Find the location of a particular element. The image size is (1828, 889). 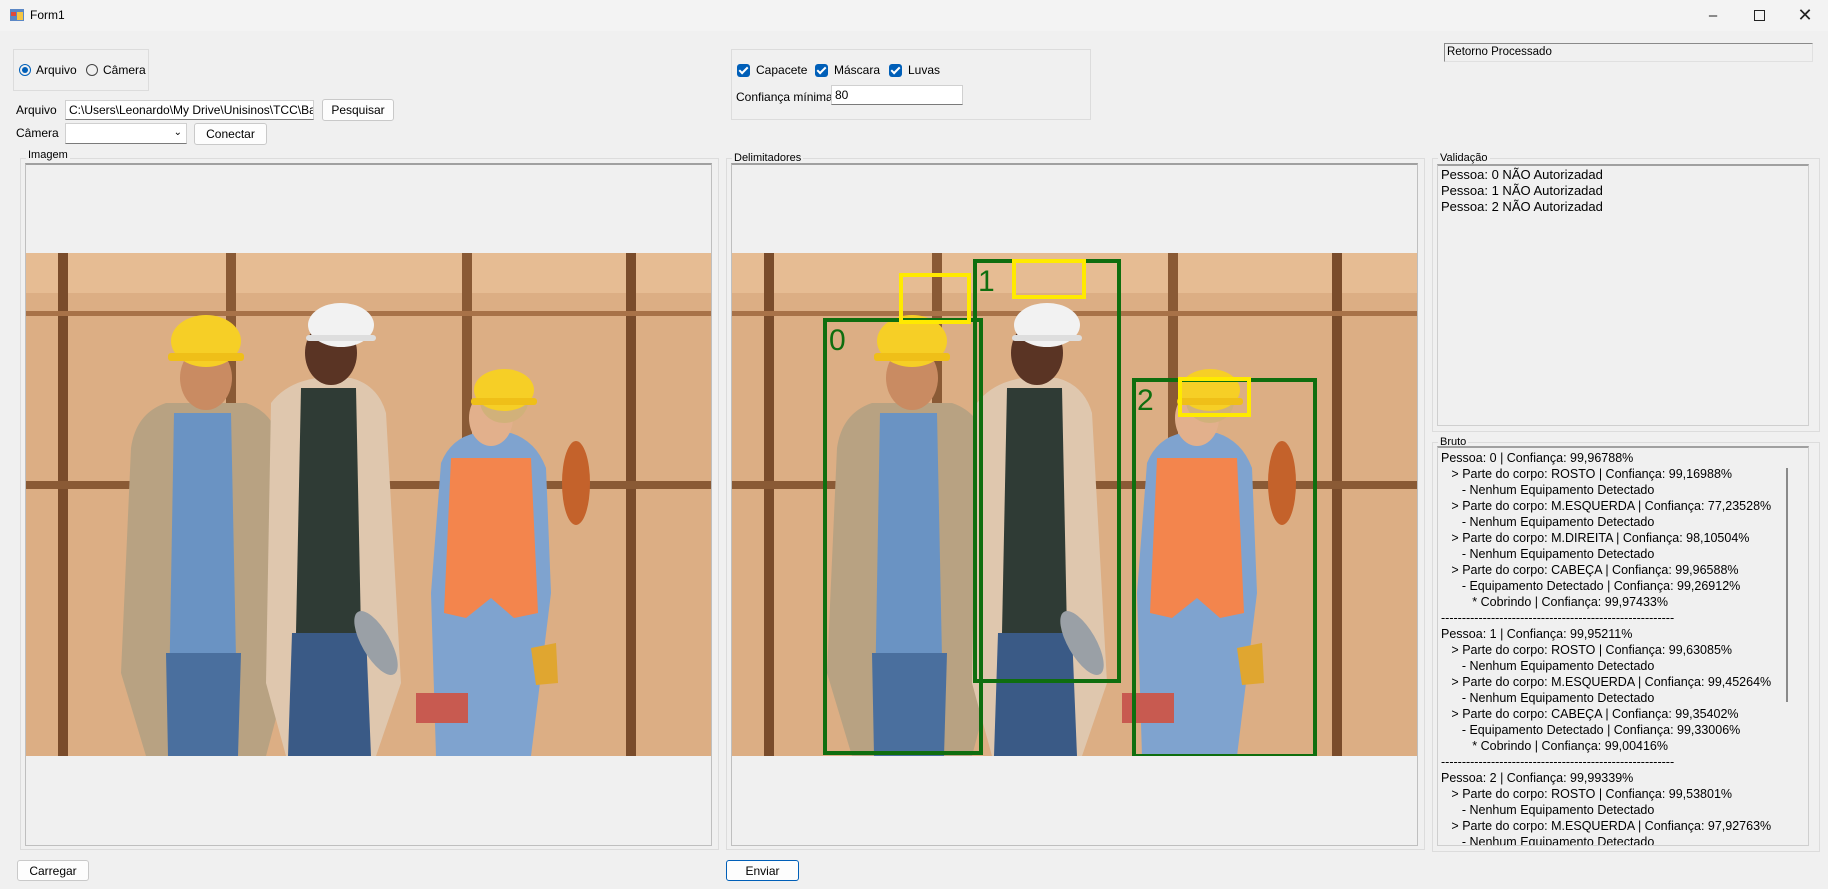

status-box: Retorno Processado is located at coordinates (1628, 52).